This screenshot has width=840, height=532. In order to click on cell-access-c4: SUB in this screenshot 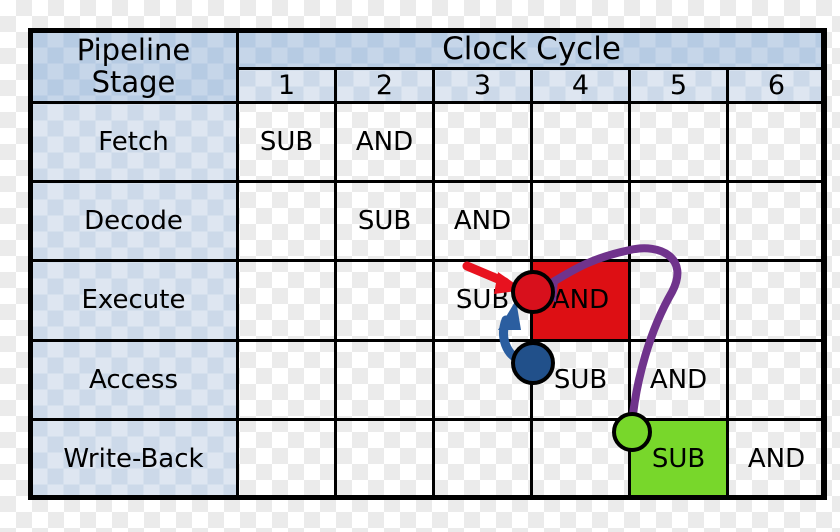, I will do `click(580, 379)`.